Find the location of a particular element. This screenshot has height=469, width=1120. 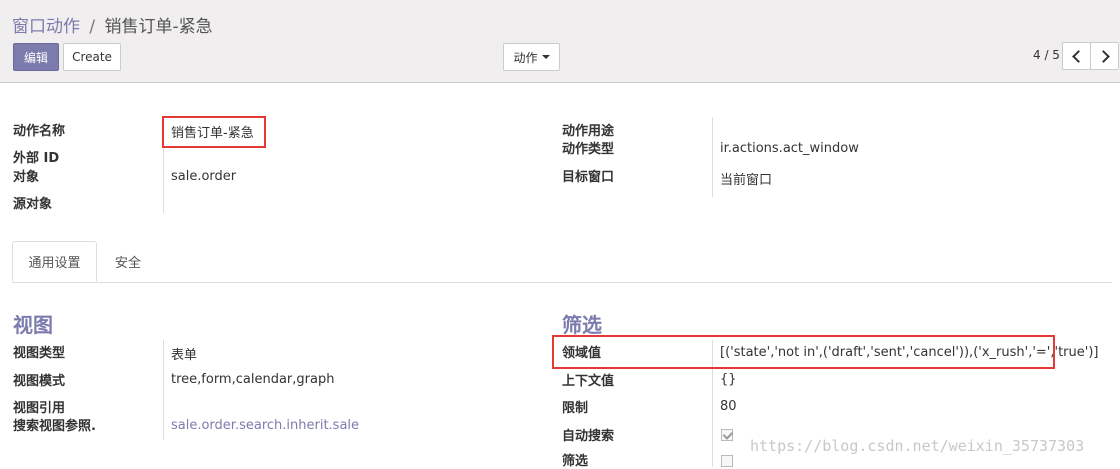

object-value: sale.order is located at coordinates (204, 176).